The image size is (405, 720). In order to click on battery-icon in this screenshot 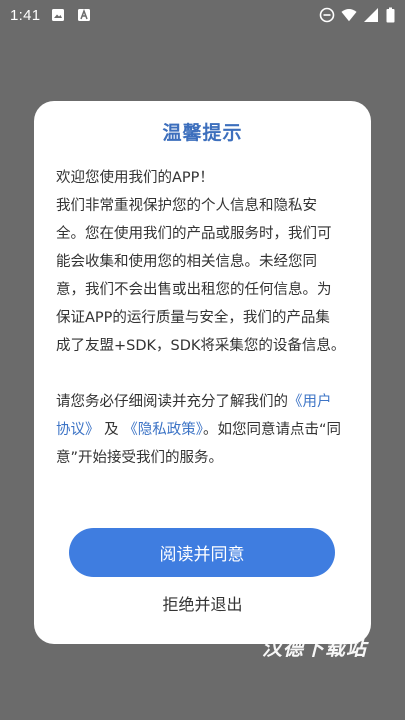, I will do `click(390, 15)`.